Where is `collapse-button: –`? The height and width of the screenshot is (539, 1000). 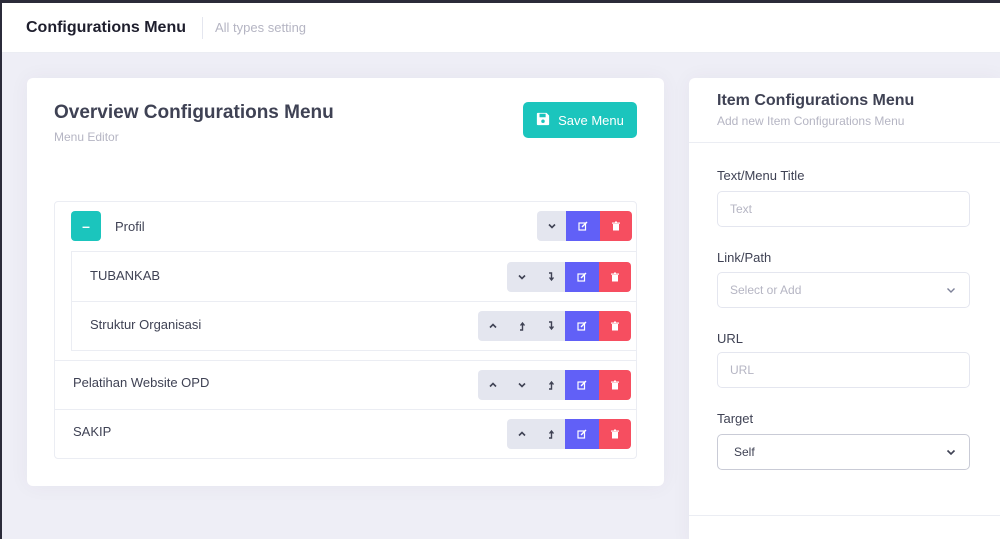 collapse-button: – is located at coordinates (86, 226).